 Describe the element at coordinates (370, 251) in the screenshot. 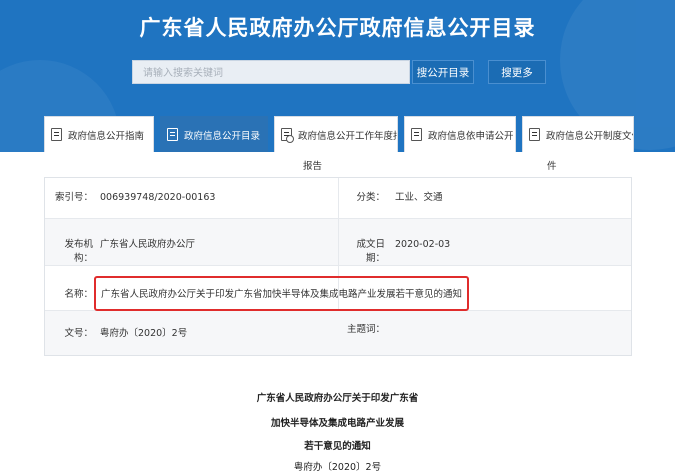

I see `issue-date-label: 成文日期：` at that location.